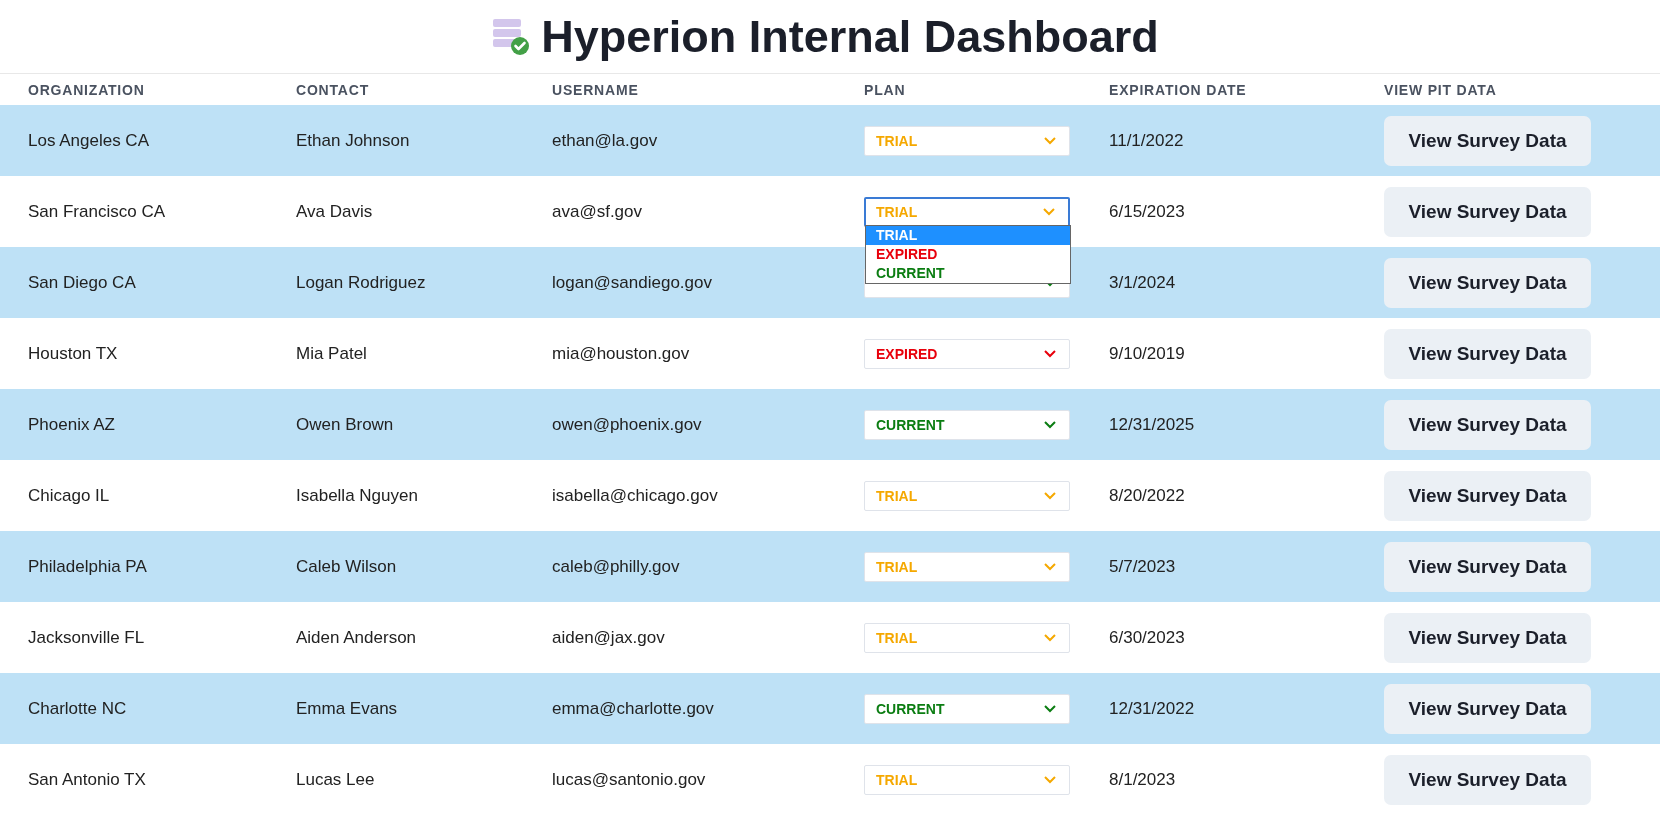  I want to click on username-cell-text: caleb@philly.gov, so click(616, 566).